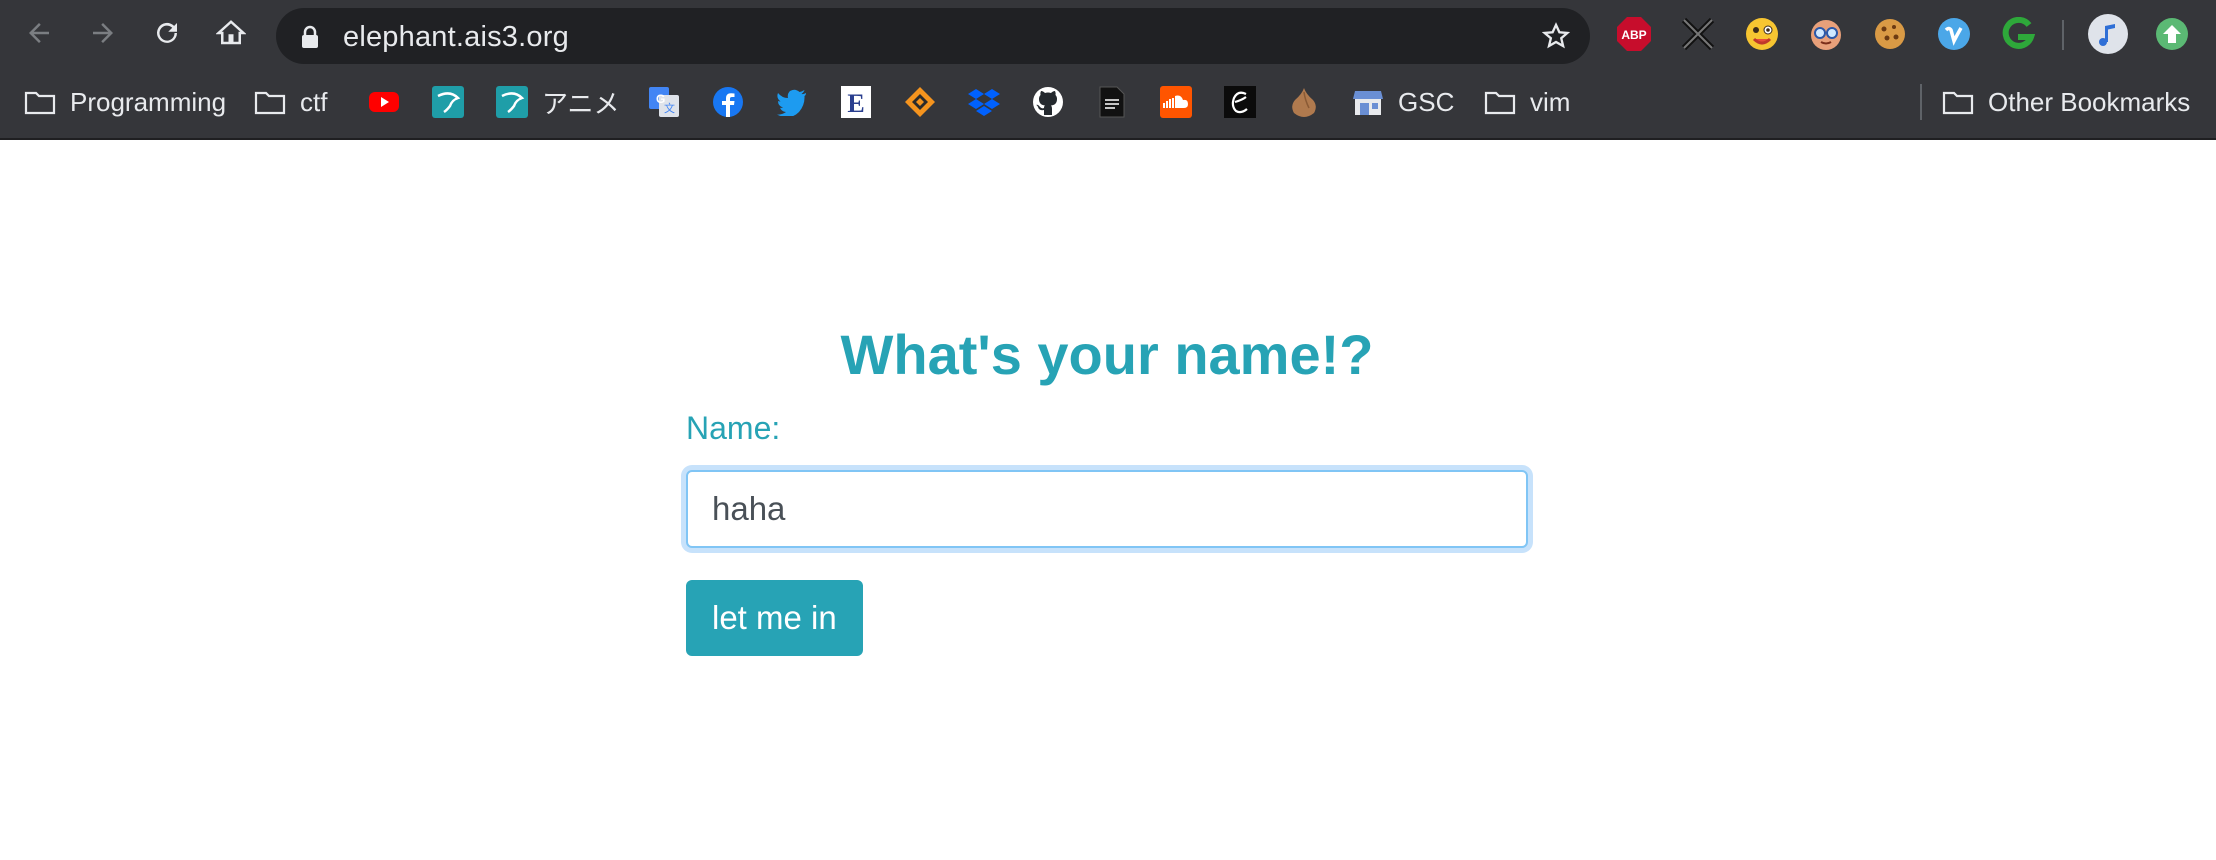 The image size is (2216, 860). Describe the element at coordinates (290, 102) in the screenshot. I see `bookmark-ctf: ctf` at that location.